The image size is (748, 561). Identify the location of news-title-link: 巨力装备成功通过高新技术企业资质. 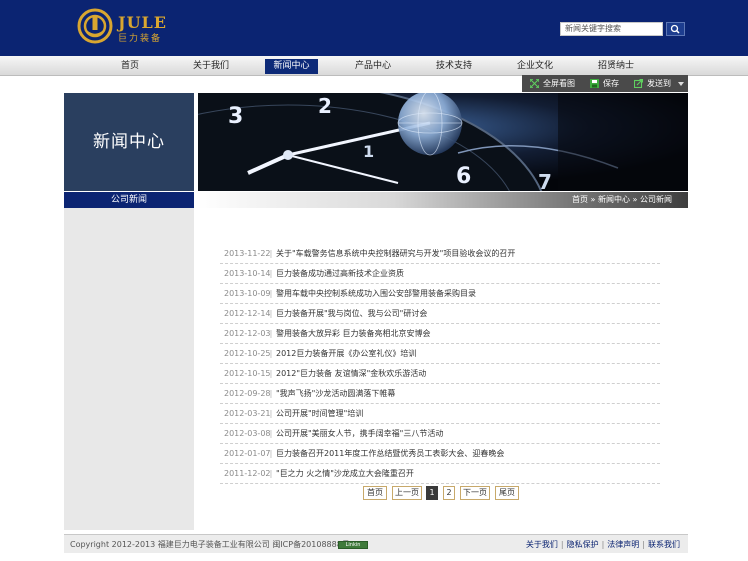
(340, 273).